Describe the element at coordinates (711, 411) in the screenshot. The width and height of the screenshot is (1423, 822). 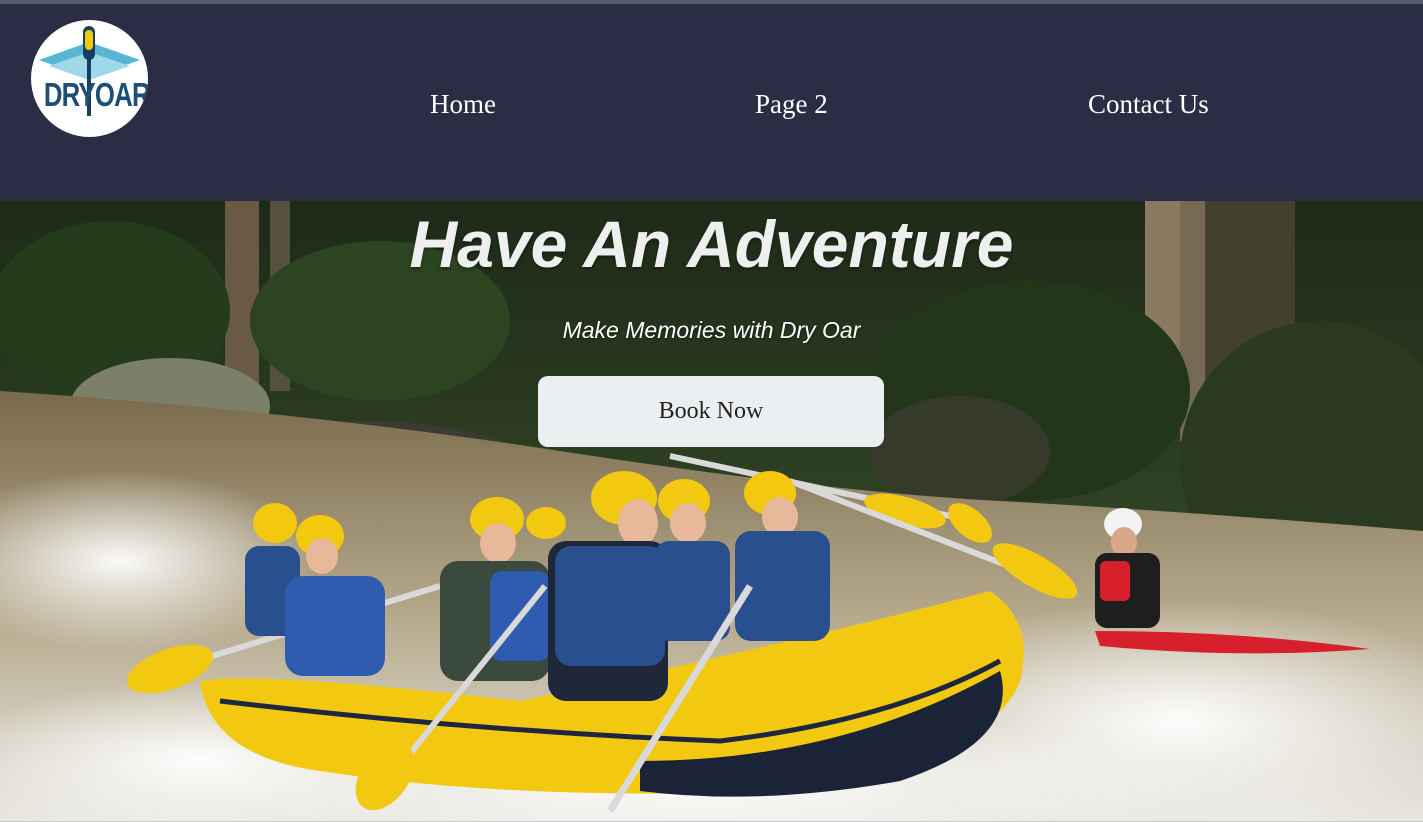
I see `book-now-button: Book Now` at that location.